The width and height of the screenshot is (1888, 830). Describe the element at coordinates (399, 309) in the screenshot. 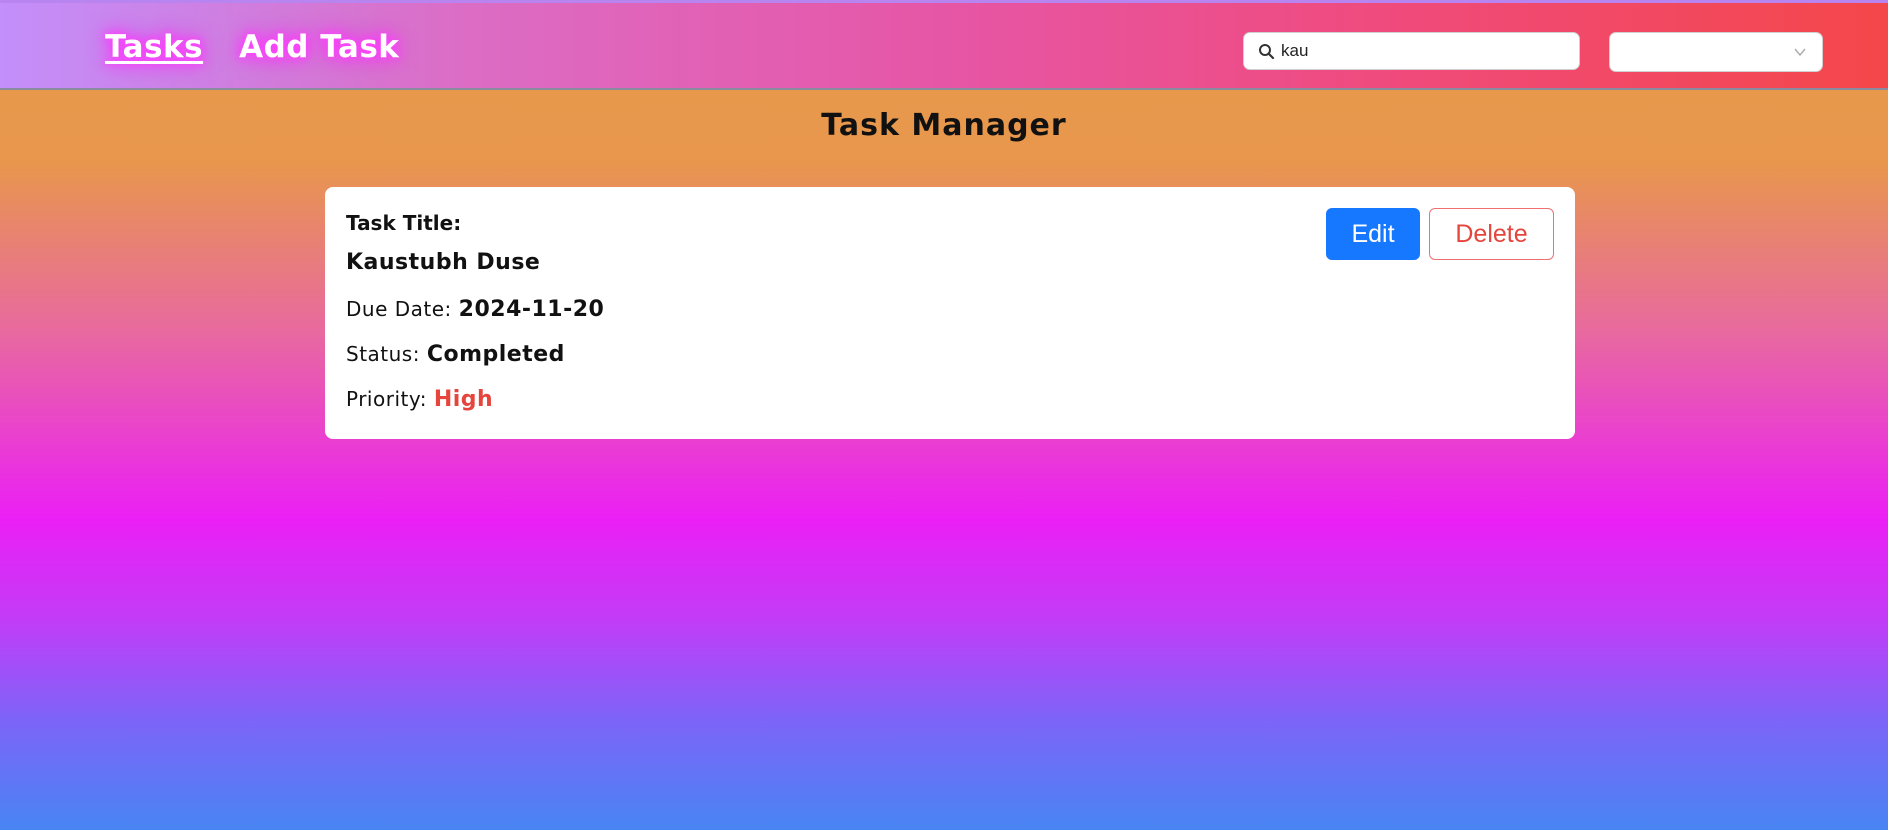

I see `due-date-label: Due Date:` at that location.